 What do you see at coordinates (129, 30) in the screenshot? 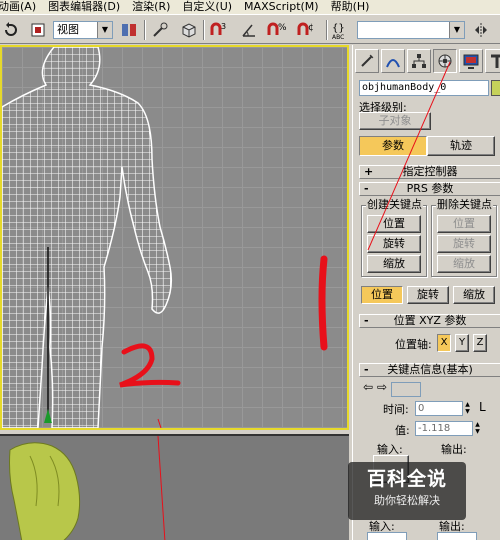
I see `select-window-icon` at bounding box center [129, 30].